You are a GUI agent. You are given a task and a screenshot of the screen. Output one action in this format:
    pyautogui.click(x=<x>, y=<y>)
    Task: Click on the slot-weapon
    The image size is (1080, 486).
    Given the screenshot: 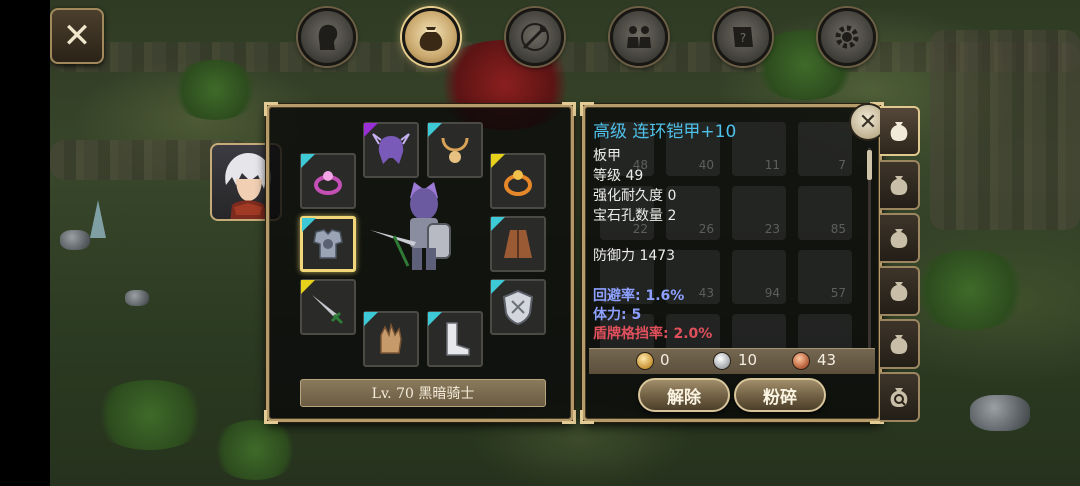 What is the action you would take?
    pyautogui.click(x=328, y=307)
    